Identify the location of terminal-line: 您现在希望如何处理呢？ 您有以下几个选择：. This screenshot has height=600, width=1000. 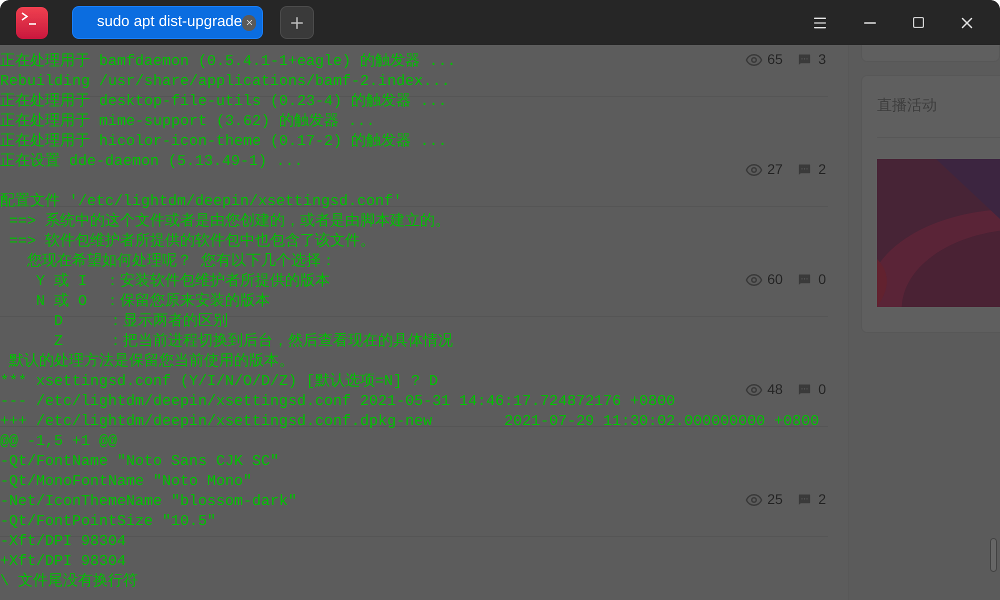
(181, 261).